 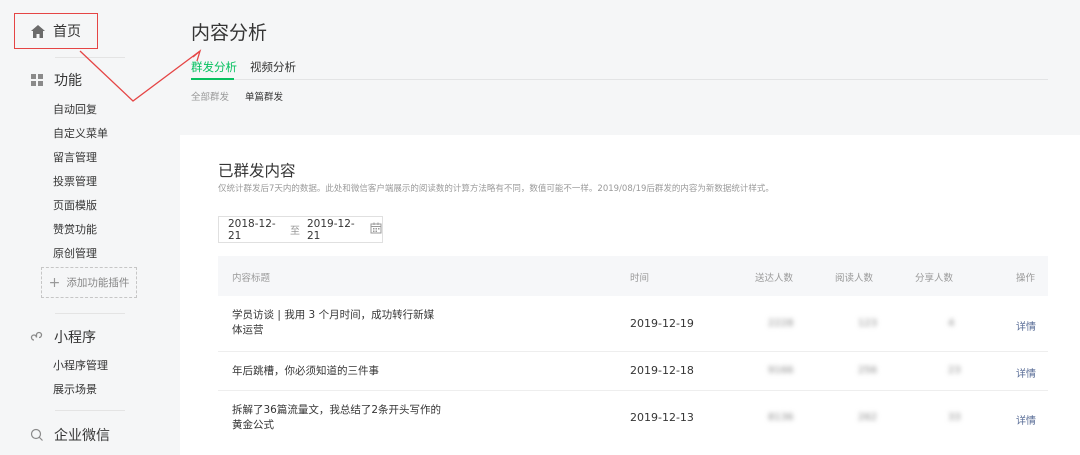 I want to click on sidebar-item-templates: 页面模版, so click(x=75, y=205).